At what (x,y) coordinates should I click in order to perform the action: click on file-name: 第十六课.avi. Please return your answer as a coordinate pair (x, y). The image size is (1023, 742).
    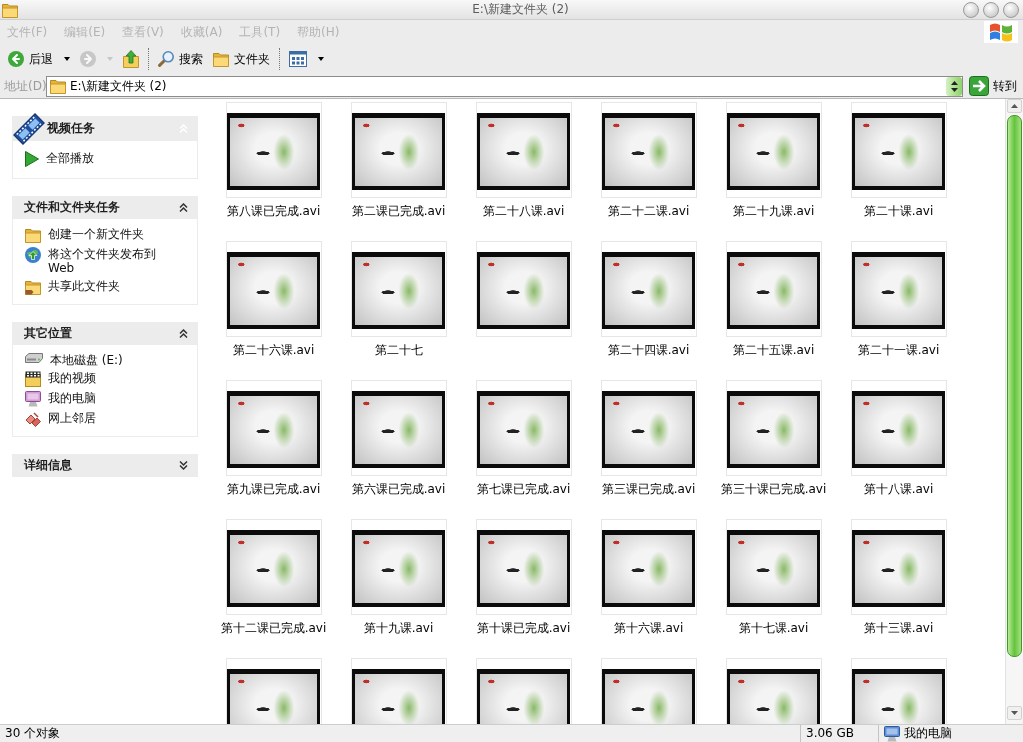
    Looking at the image, I should click on (648, 628).